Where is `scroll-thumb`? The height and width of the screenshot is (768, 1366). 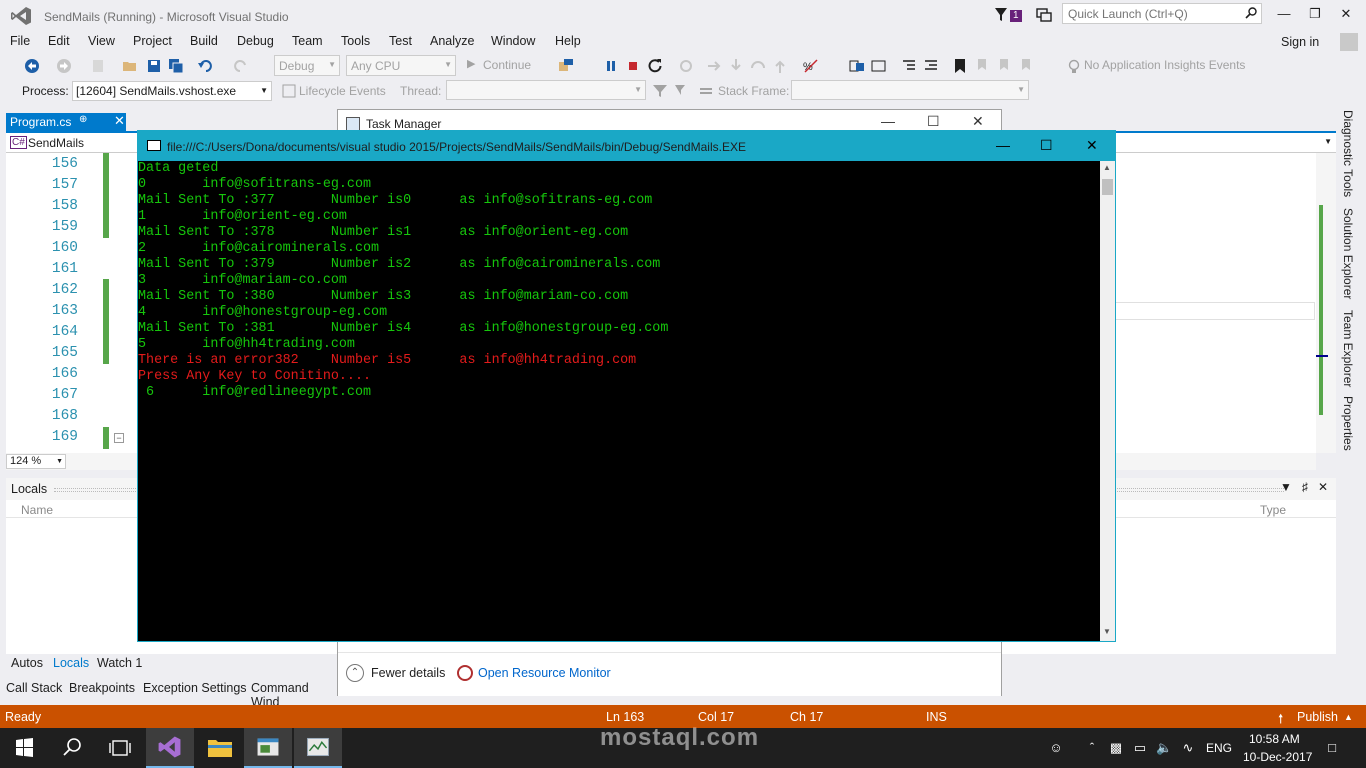
scroll-thumb is located at coordinates (1107, 187).